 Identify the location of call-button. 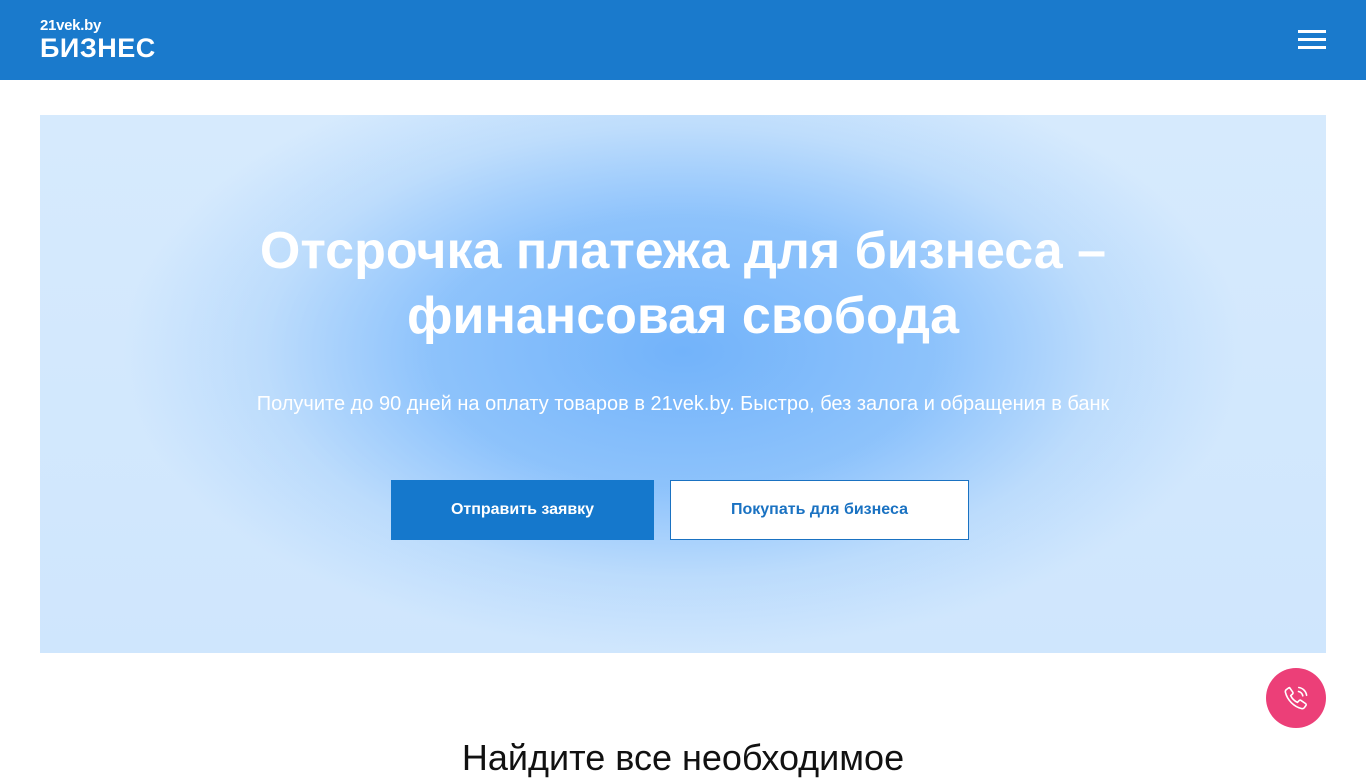
(1296, 698).